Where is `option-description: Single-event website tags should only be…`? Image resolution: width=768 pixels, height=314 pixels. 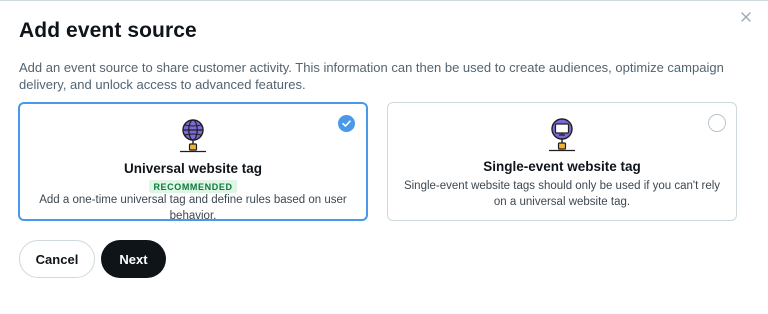 option-description: Single-event website tags should only be… is located at coordinates (562, 194).